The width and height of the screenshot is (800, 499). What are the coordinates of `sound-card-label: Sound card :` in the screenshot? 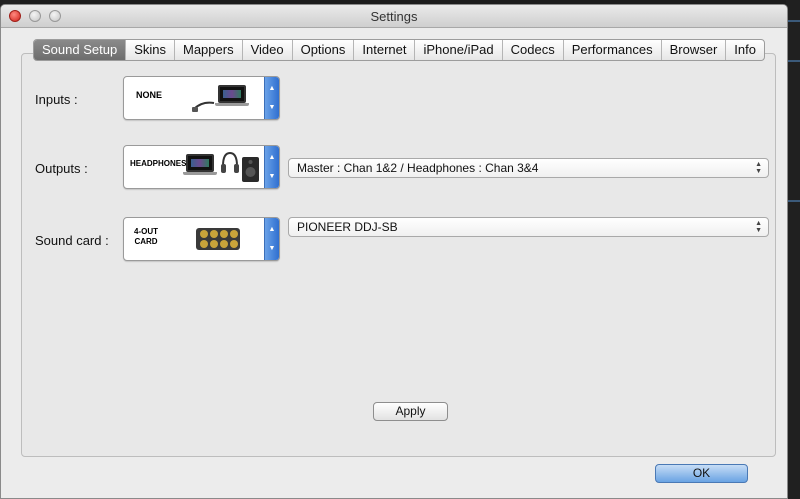 It's located at (72, 240).